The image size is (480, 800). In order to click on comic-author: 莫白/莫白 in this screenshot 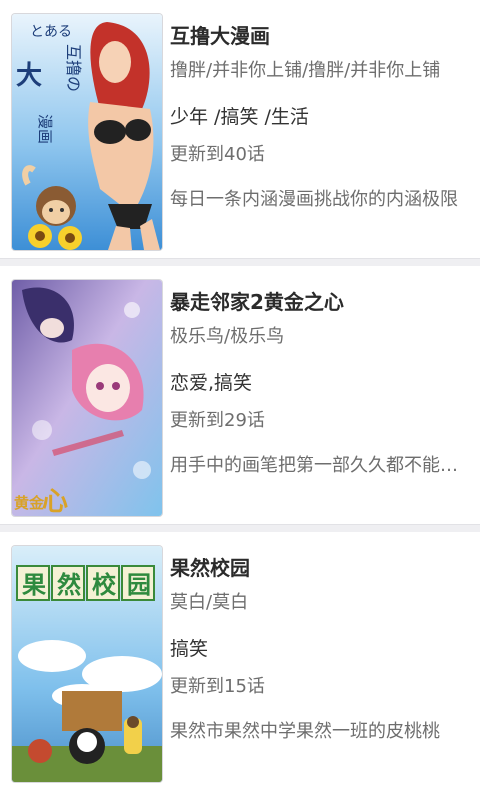, I will do `click(209, 602)`.